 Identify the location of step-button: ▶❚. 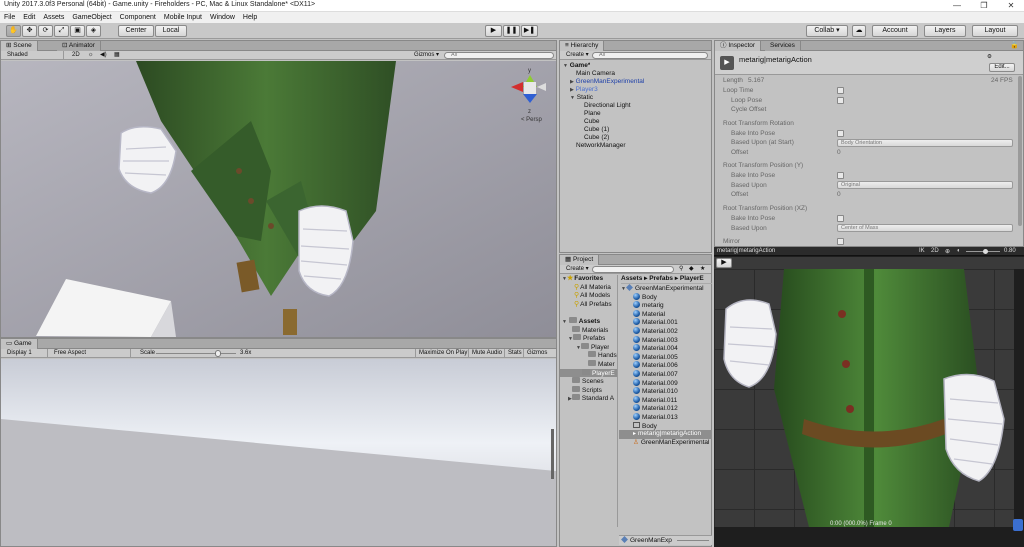
(529, 31).